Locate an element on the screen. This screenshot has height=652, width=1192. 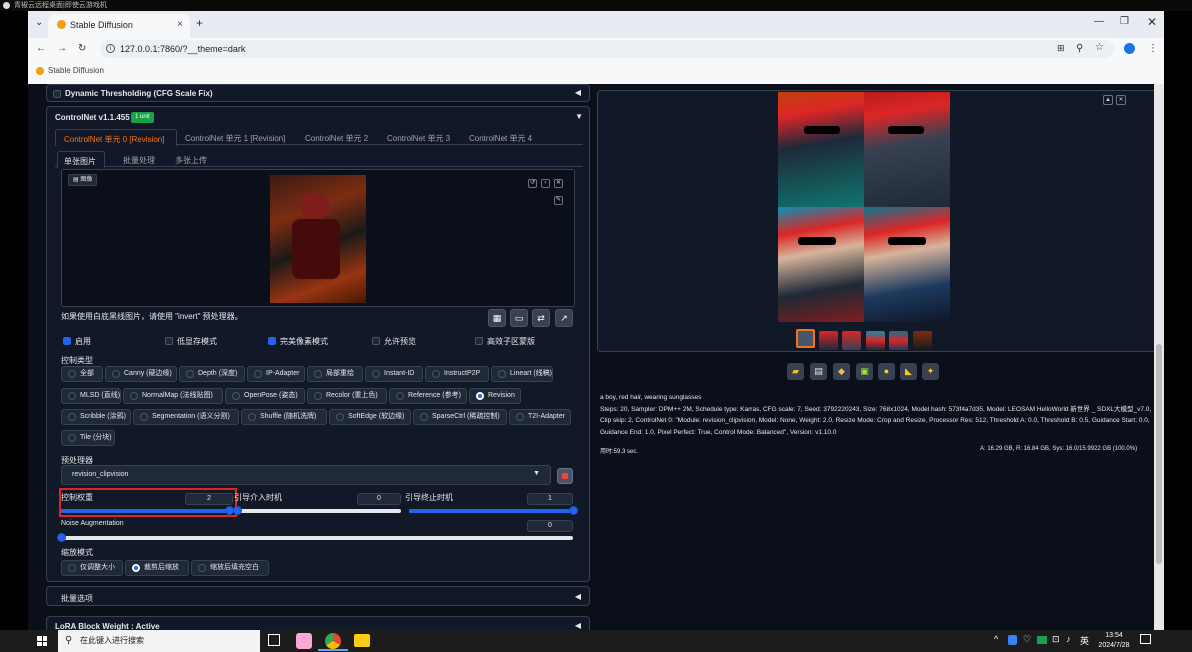
tab-close-icon: × is located at coordinates (180, 25).